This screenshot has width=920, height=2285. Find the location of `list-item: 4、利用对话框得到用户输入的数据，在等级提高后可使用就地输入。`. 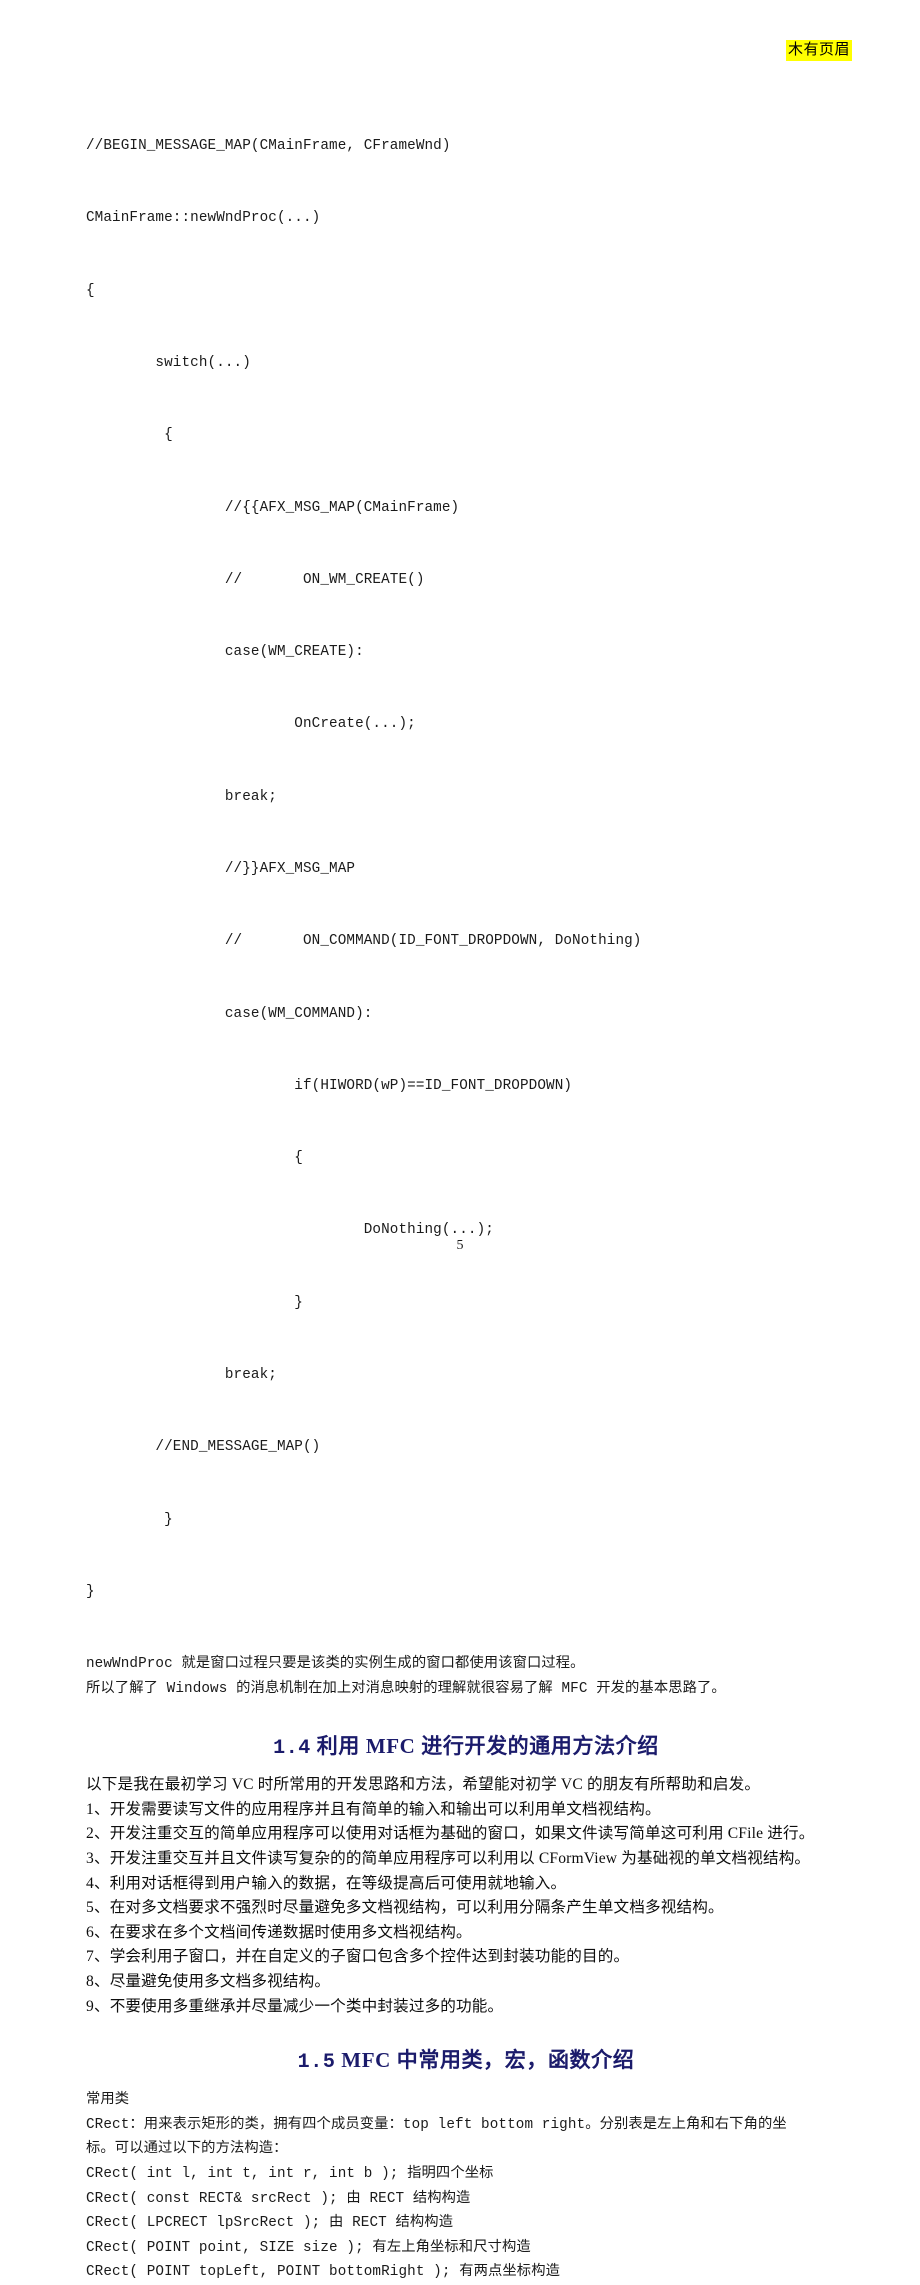

list-item: 4、利用对话框得到用户输入的数据，在等级提高后可使用就地输入。 is located at coordinates (326, 1883).